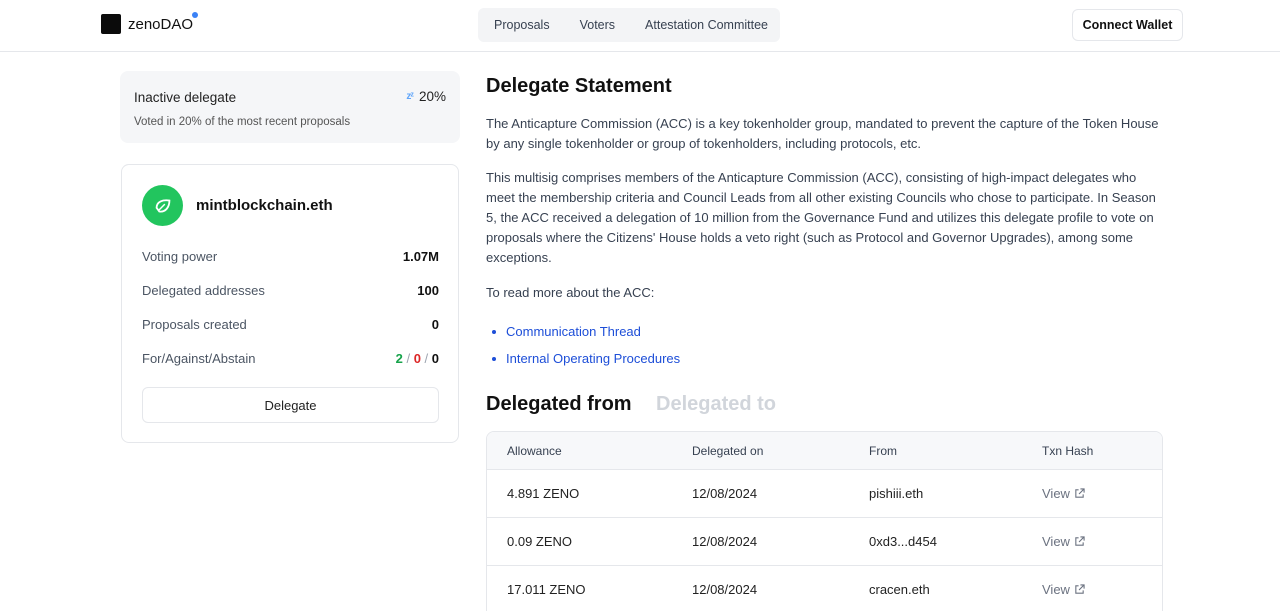  What do you see at coordinates (290, 290) in the screenshot?
I see `stat-delegated-addresses: Delegated addresses 100` at bounding box center [290, 290].